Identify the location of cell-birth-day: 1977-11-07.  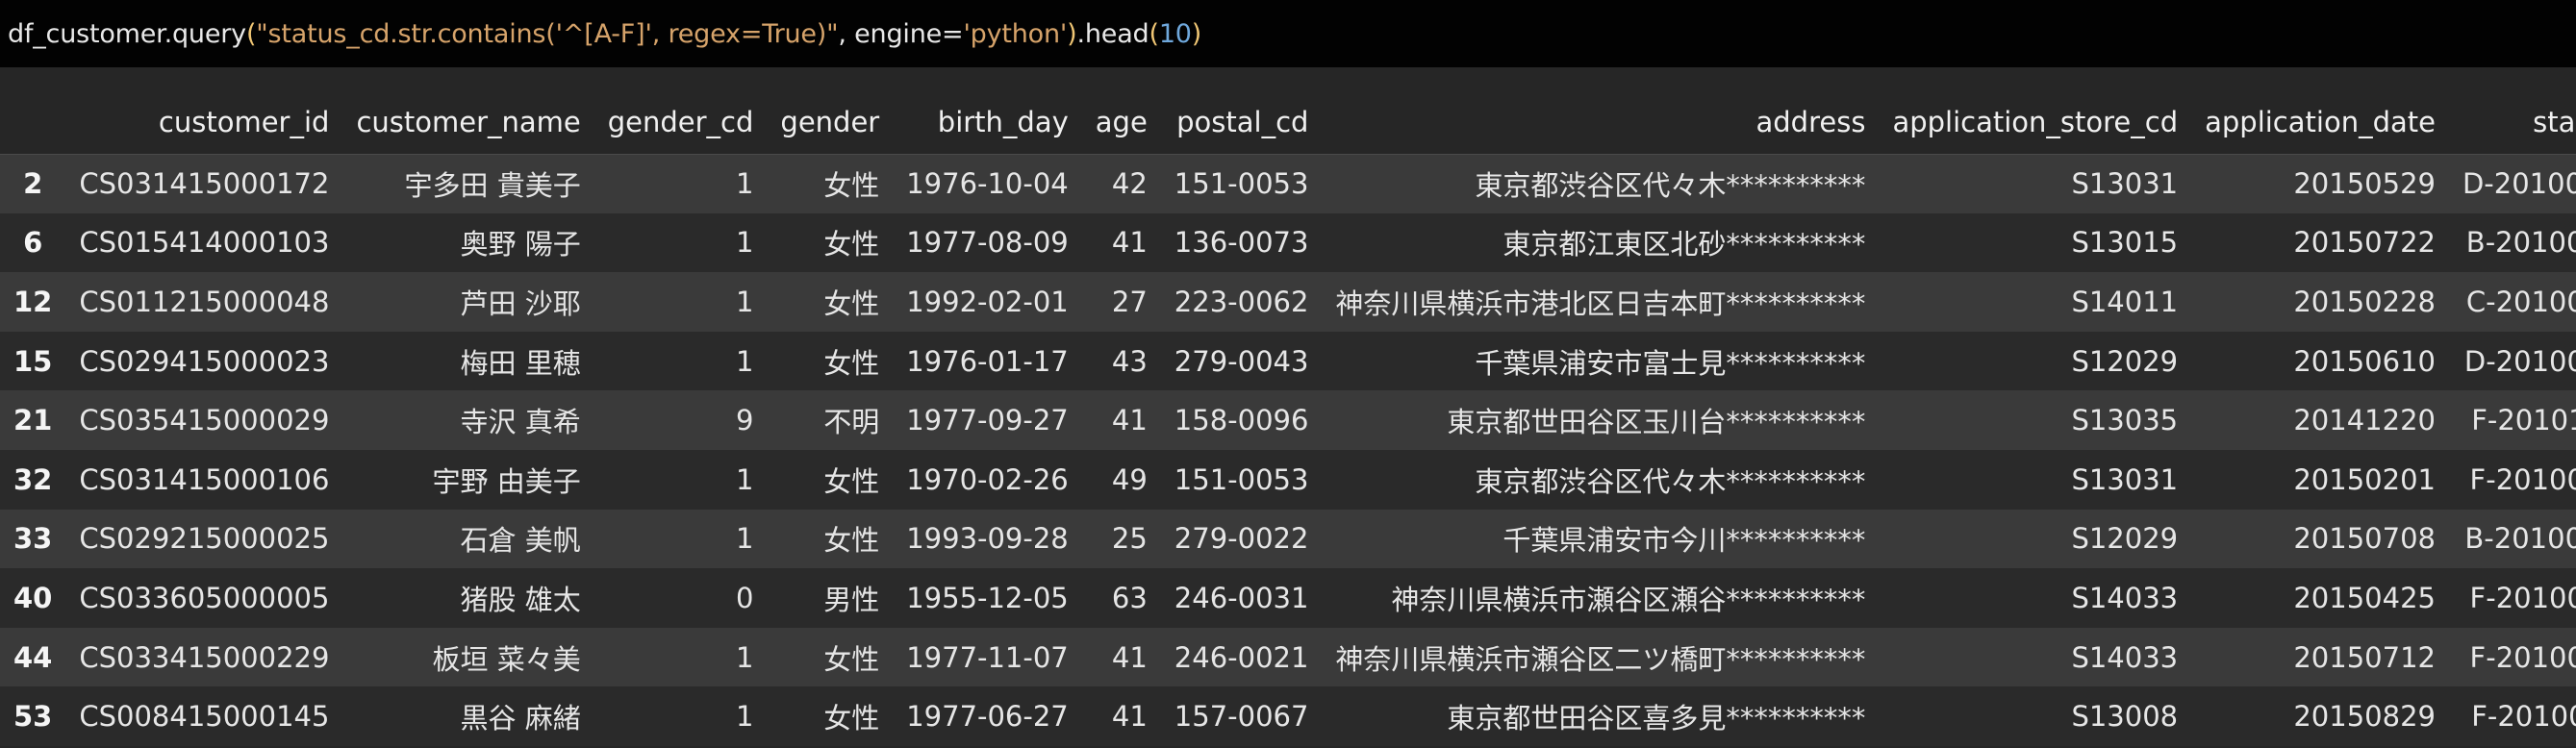
(988, 657).